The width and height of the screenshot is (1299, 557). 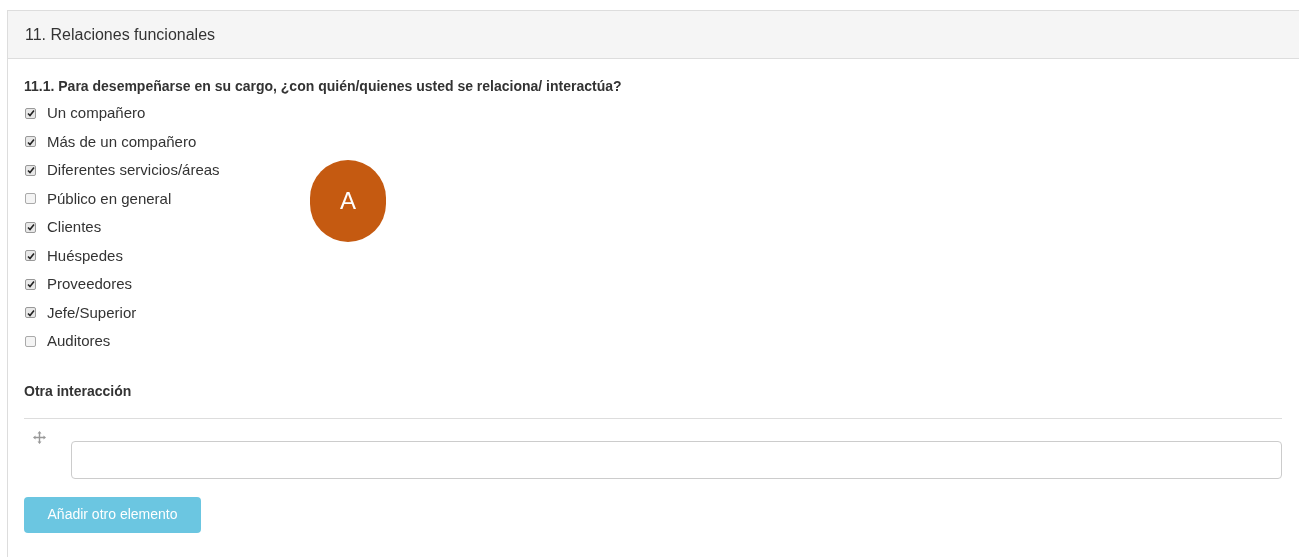 I want to click on drag-handle-icon, so click(x=39, y=437).